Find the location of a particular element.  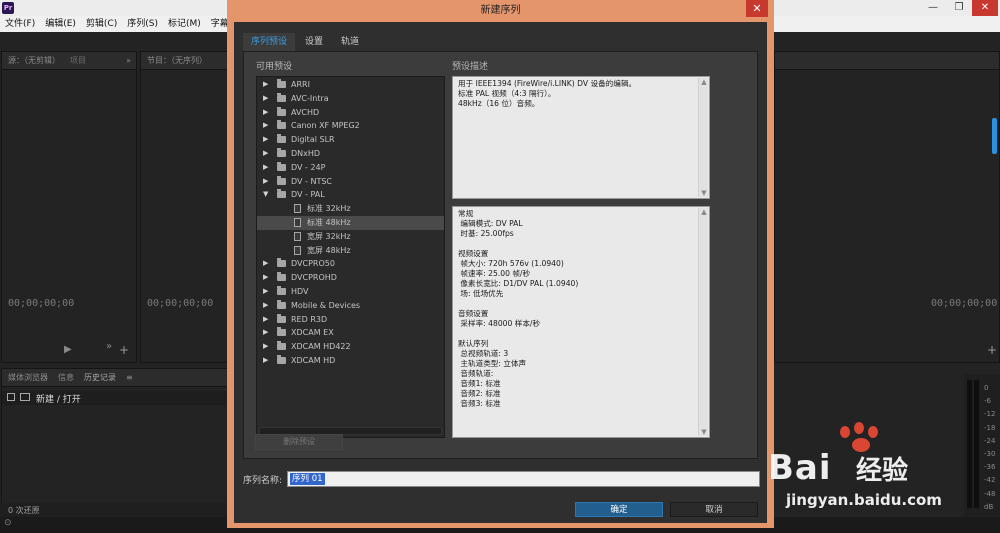

preset-tree-item: 标准 32kHz is located at coordinates (350, 209).